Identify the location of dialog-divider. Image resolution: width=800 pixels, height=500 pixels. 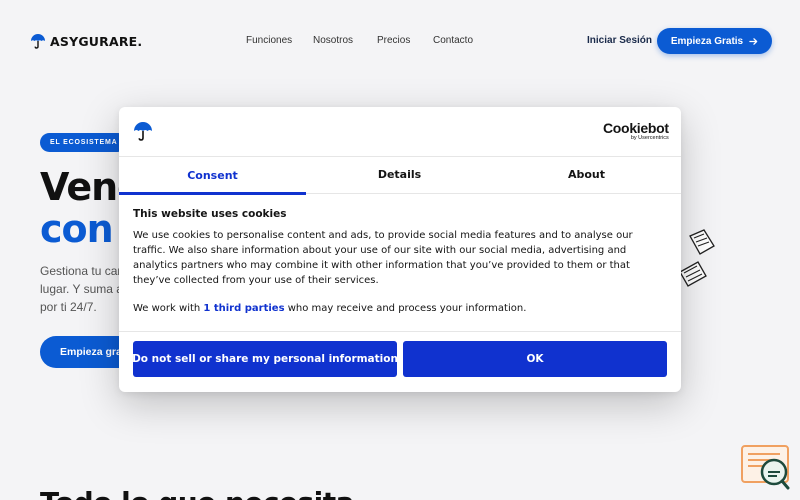
(400, 331).